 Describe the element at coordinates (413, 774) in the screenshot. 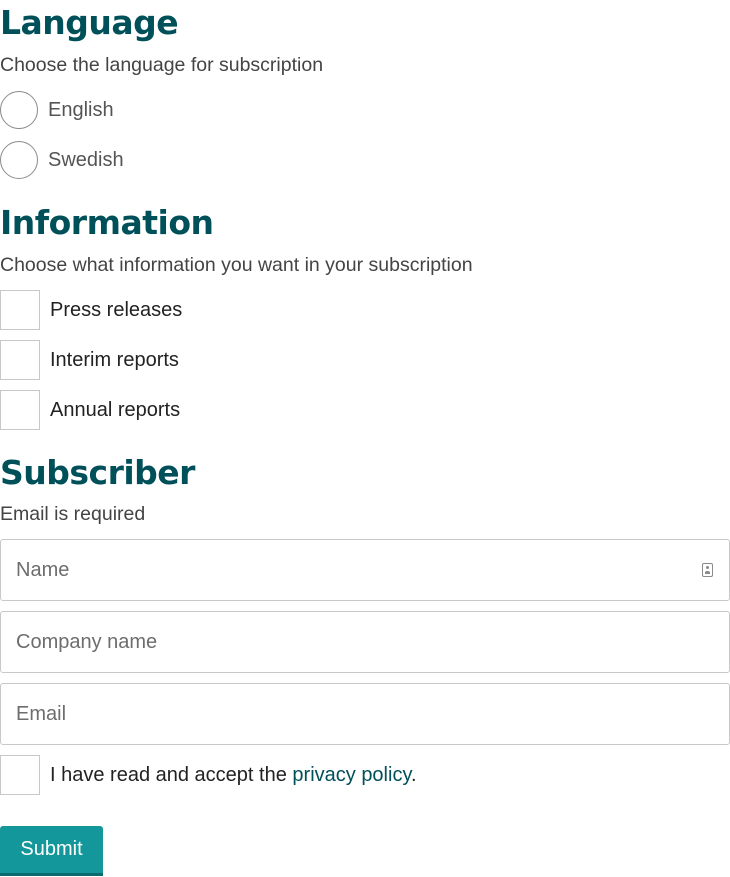

I see `consent-text-suffix: .` at that location.